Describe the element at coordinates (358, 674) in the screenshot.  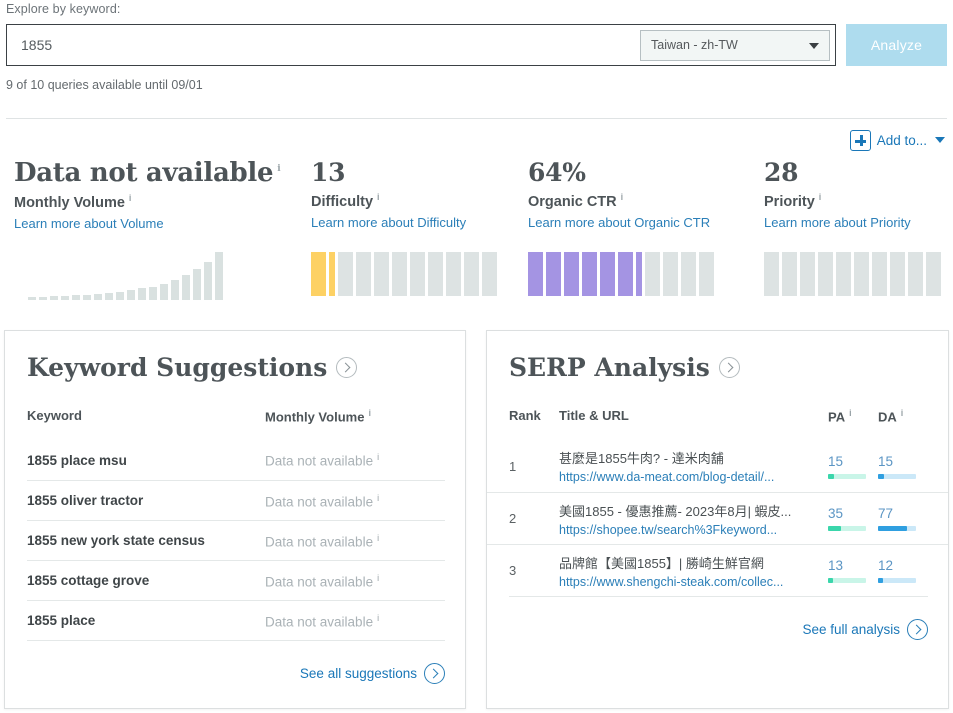
I see `see-all-suggestions-label: See all suggestions` at that location.